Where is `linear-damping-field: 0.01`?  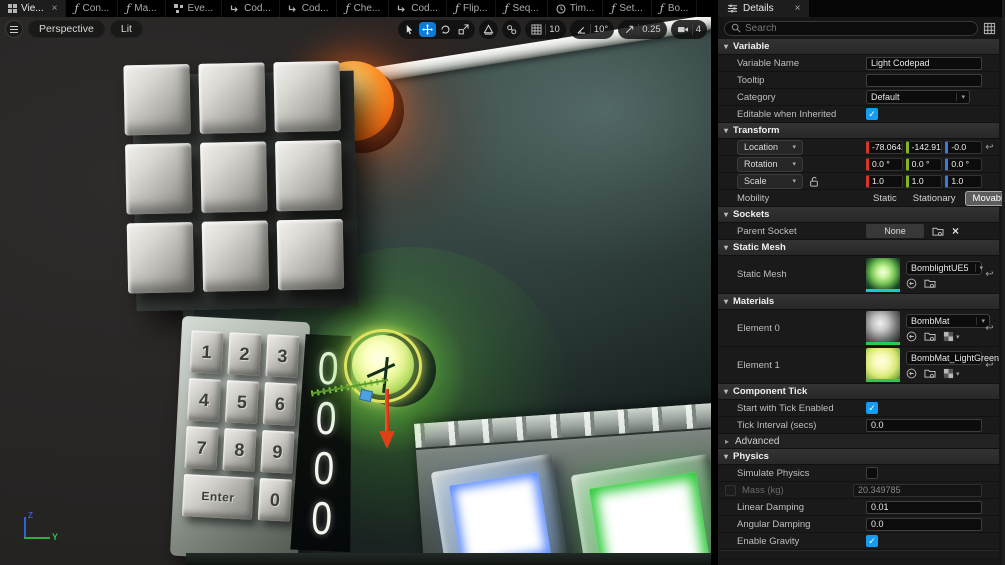
linear-damping-field: 0.01 is located at coordinates (924, 507).